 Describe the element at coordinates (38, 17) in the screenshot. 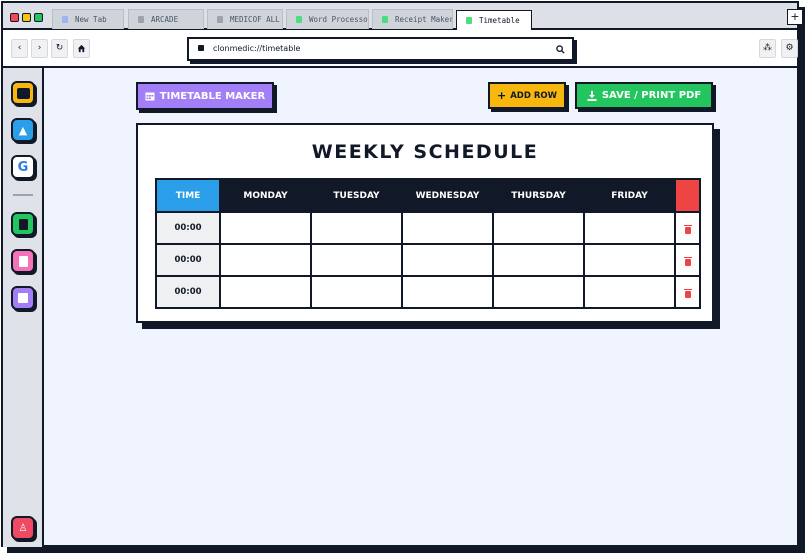

I see `maximize-window-dot` at that location.